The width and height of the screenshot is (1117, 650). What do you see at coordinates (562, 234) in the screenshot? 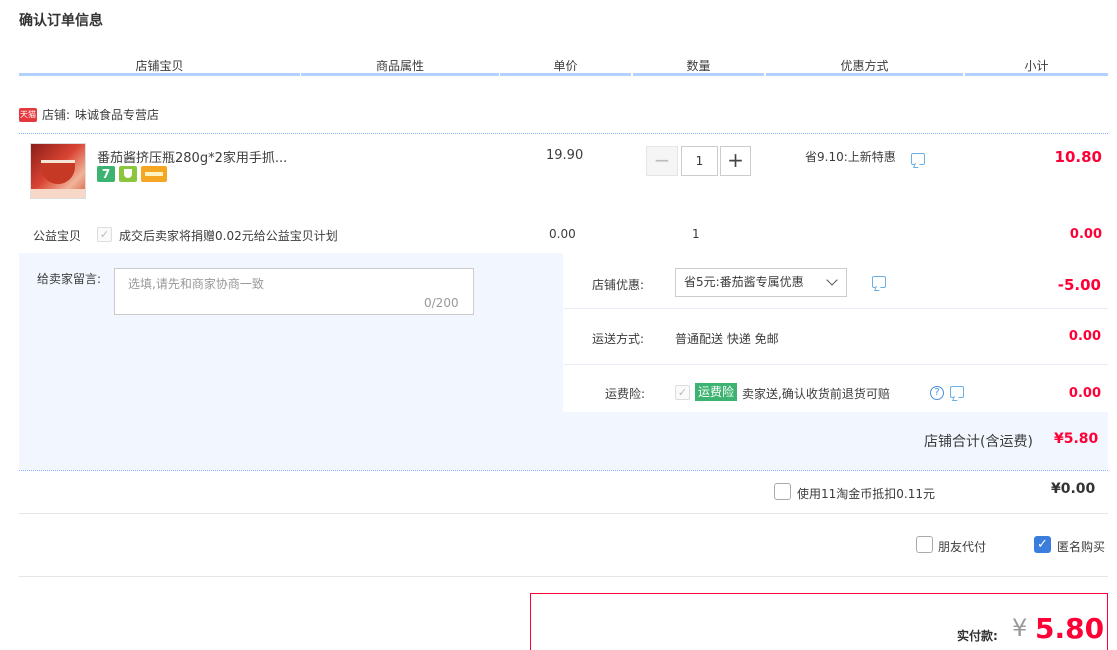
I see `charity-price: 0.00` at bounding box center [562, 234].